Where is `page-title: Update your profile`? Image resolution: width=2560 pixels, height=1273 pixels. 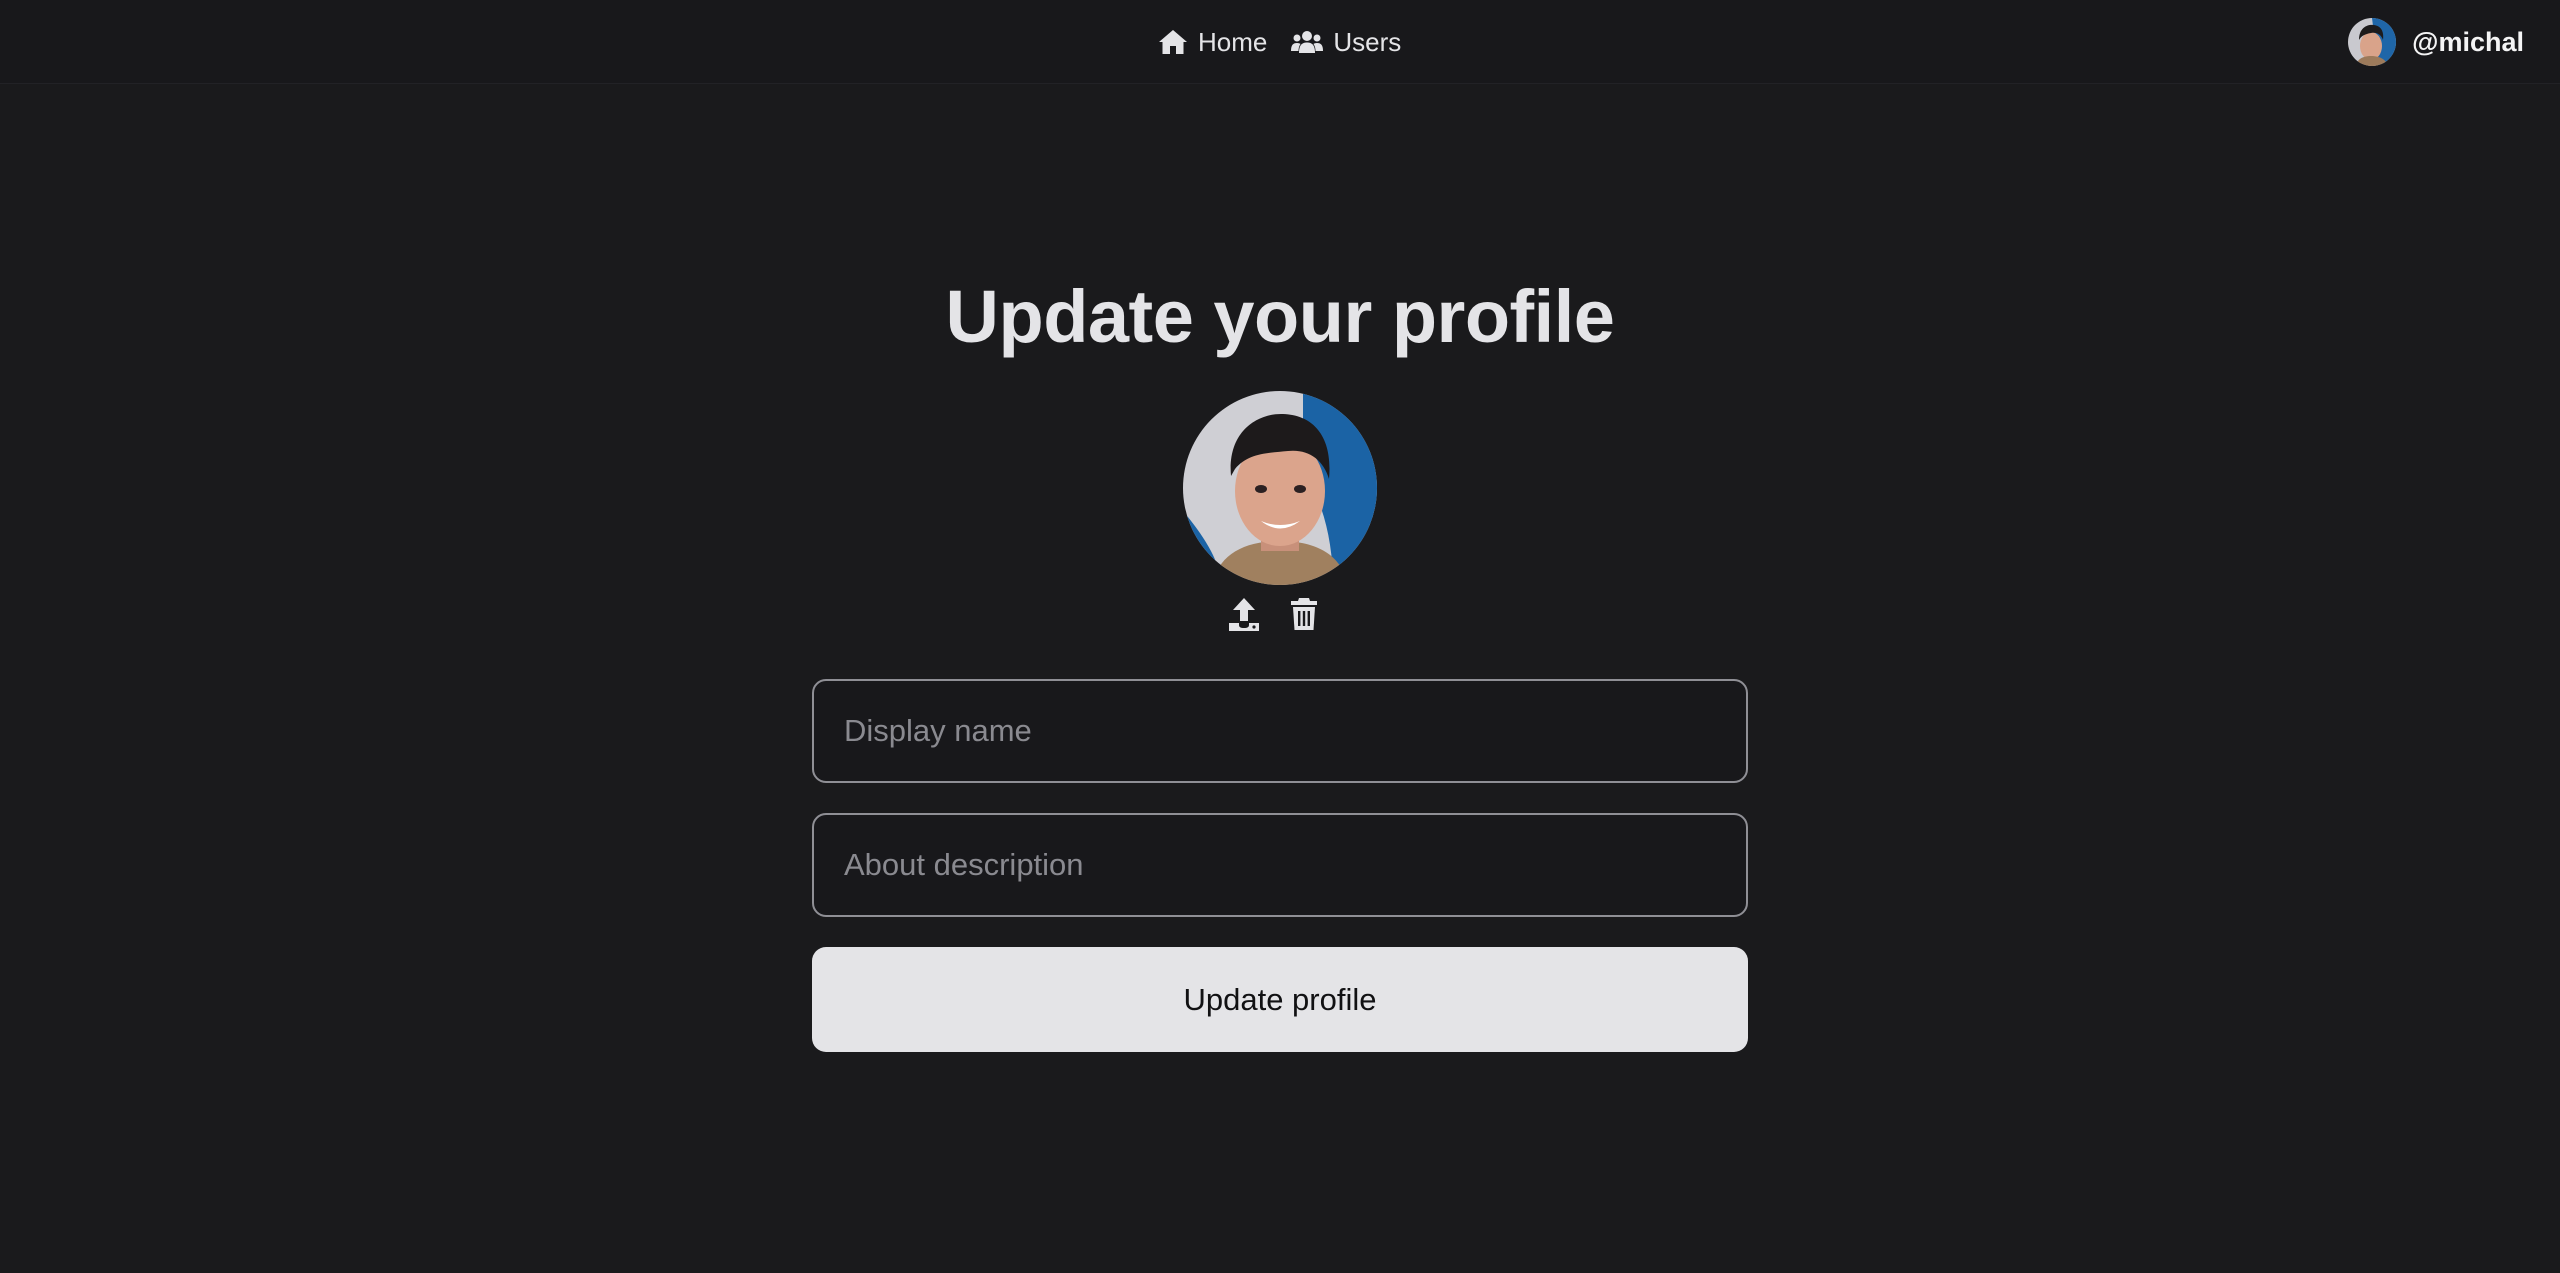
page-title: Update your profile is located at coordinates (1280, 316).